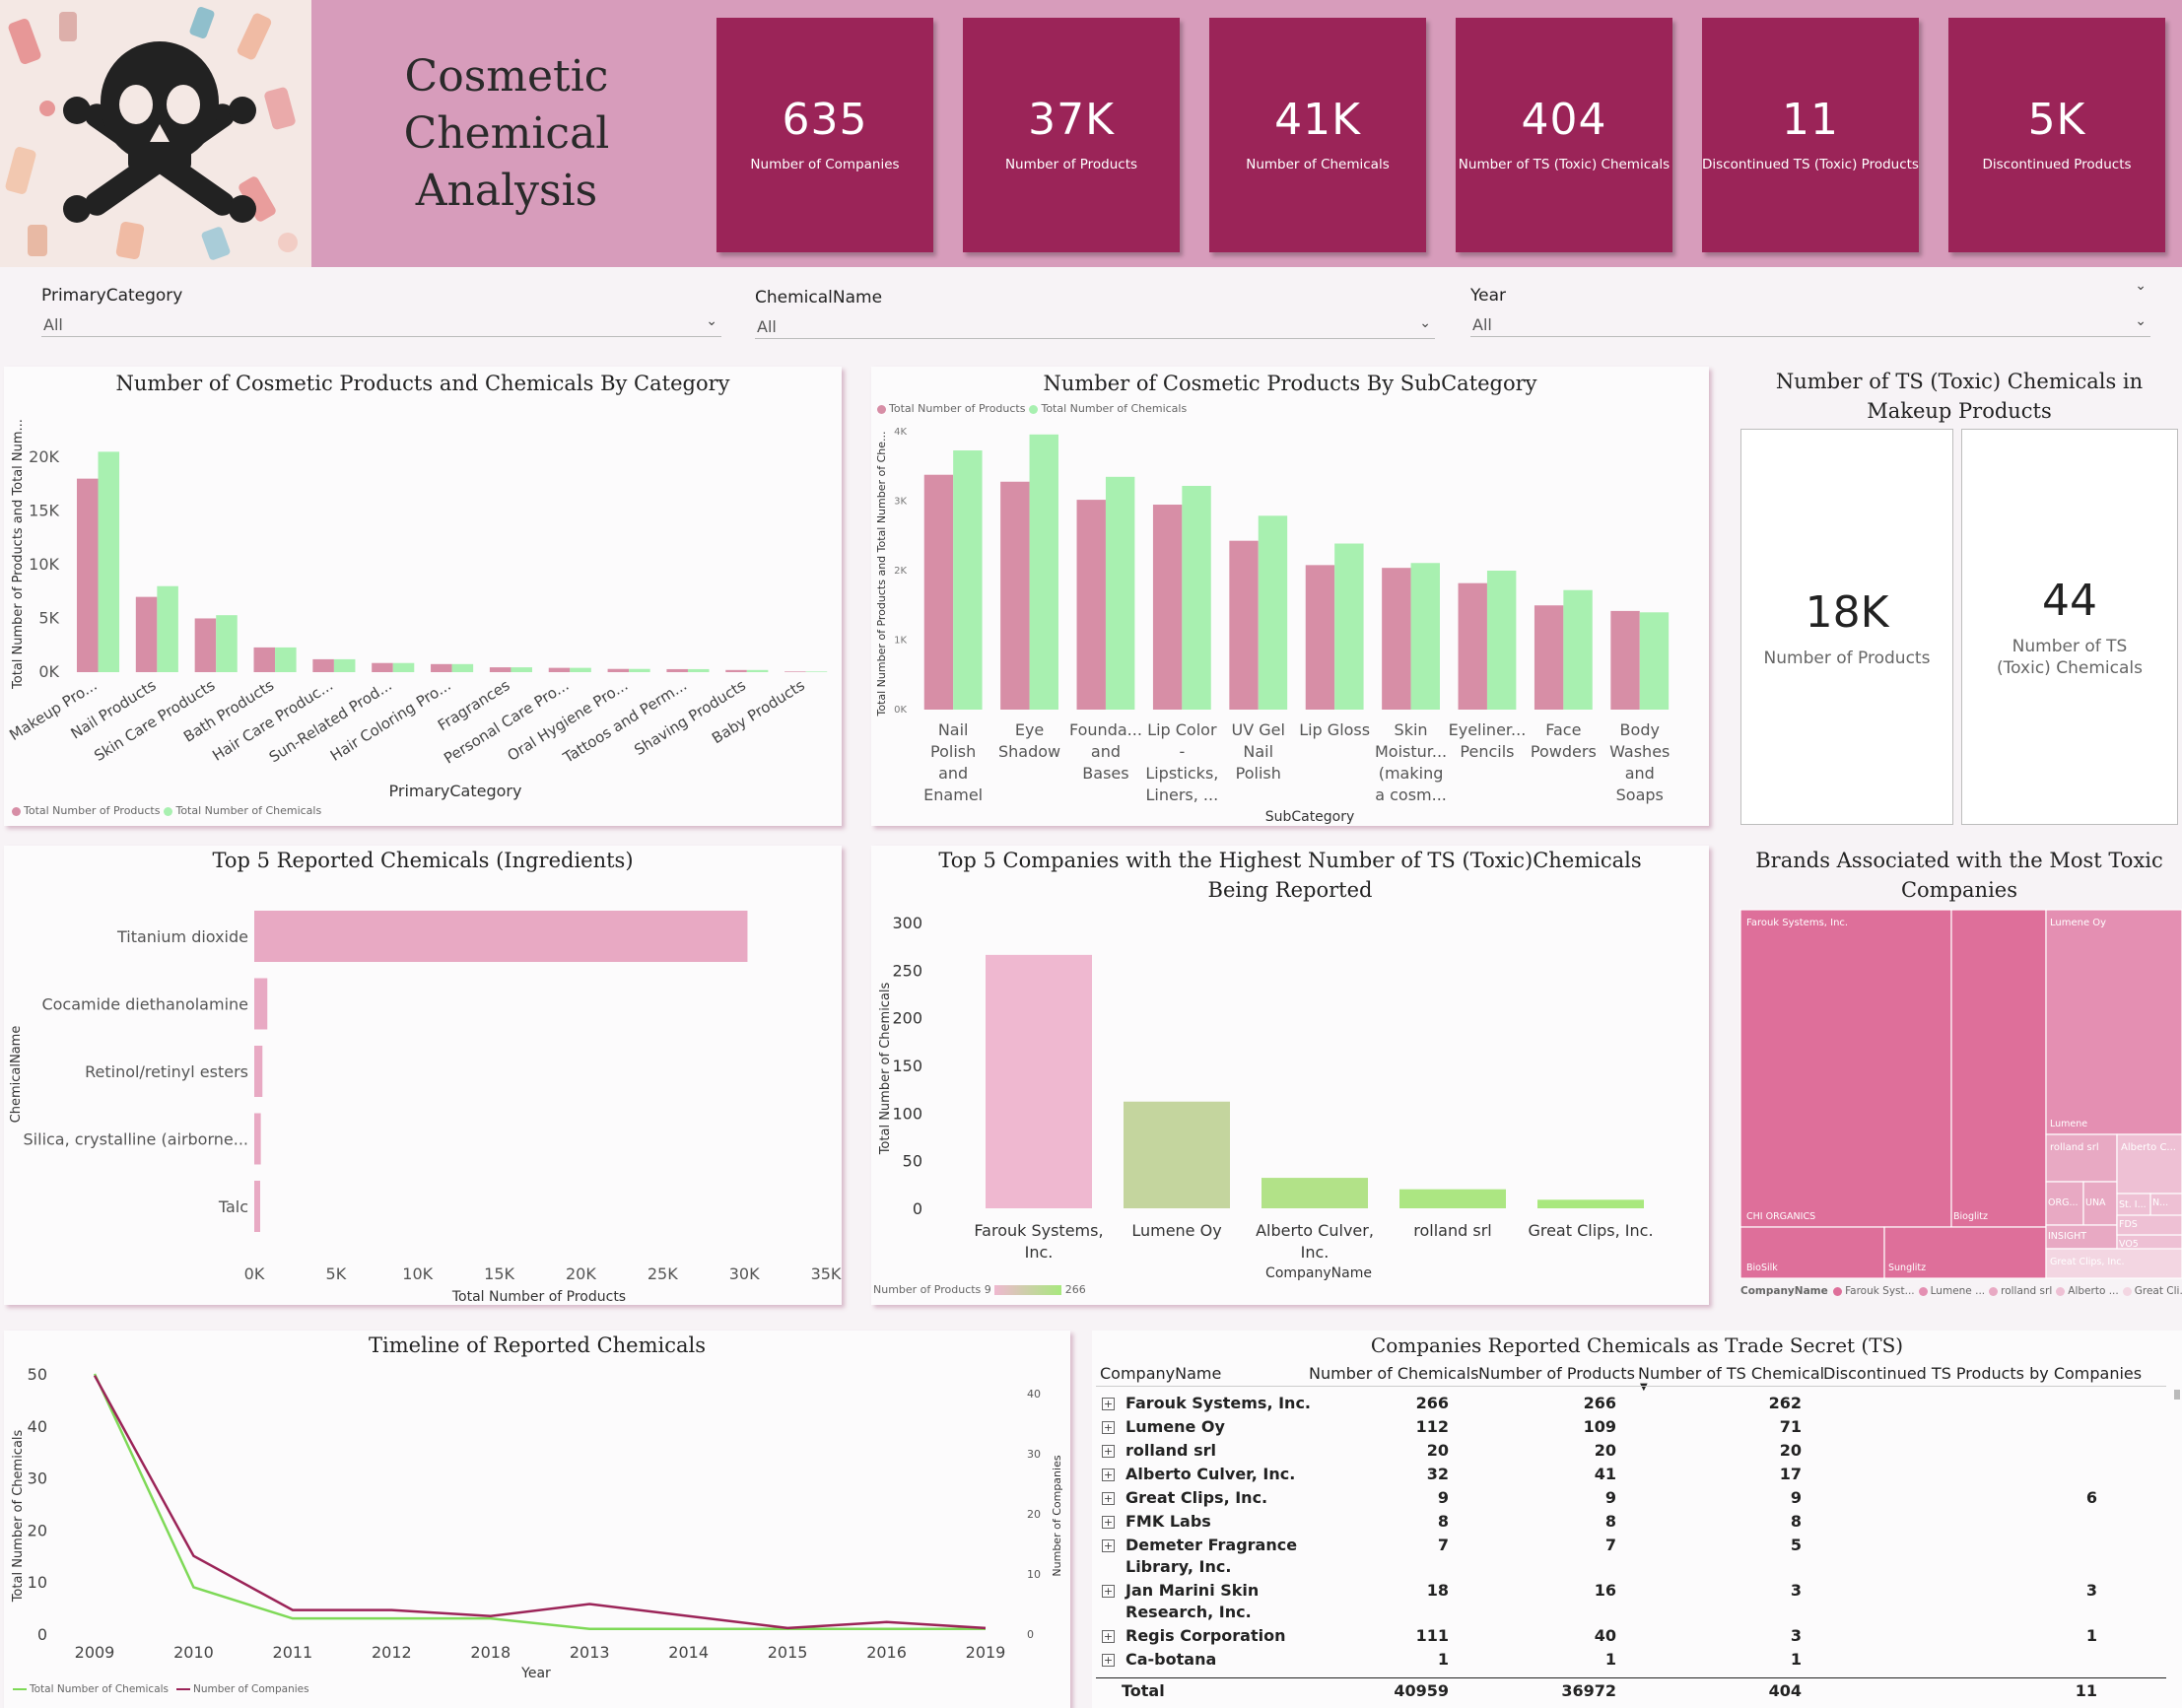 The width and height of the screenshot is (2182, 1708). I want to click on filter-value: All, so click(53, 324).